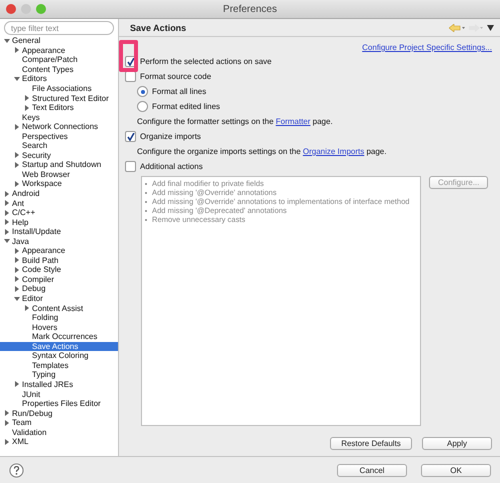  Describe the element at coordinates (59, 375) in the screenshot. I see `tree-item: Typing` at that location.